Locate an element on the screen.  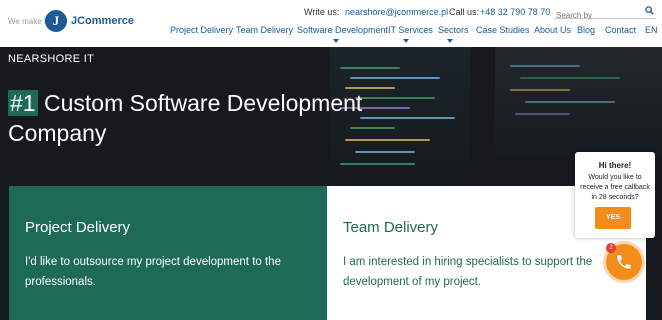
nav-project-delivery: Project Delivery is located at coordinates (201, 30).